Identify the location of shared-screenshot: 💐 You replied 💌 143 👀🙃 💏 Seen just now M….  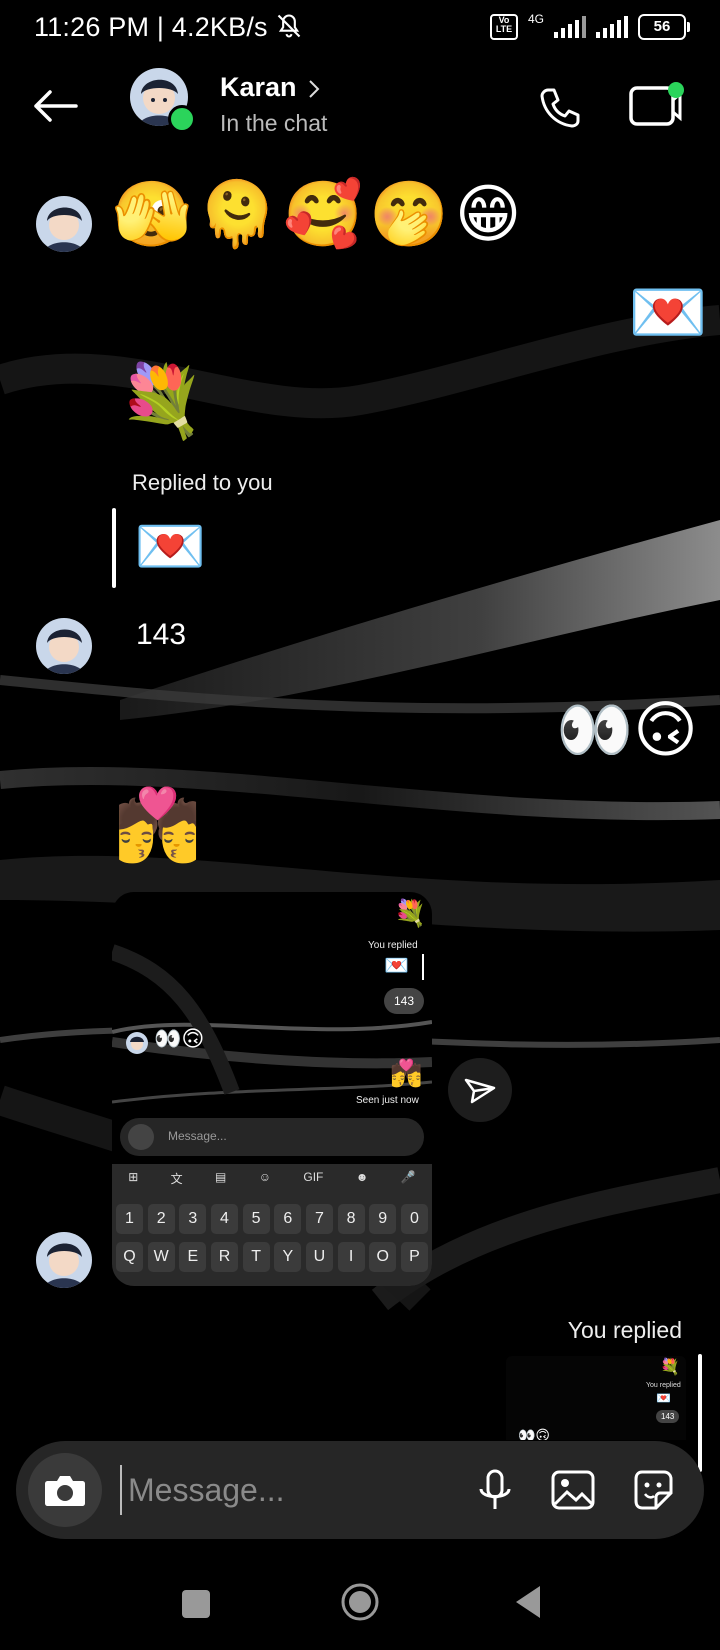
(272, 1089).